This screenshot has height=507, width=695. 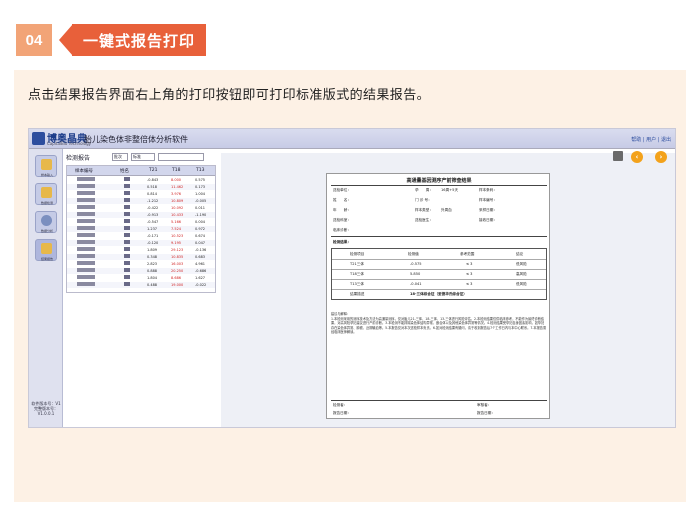 What do you see at coordinates (152, 187) in the screenshot?
I see `cell-t21: 0.518` at bounding box center [152, 187].